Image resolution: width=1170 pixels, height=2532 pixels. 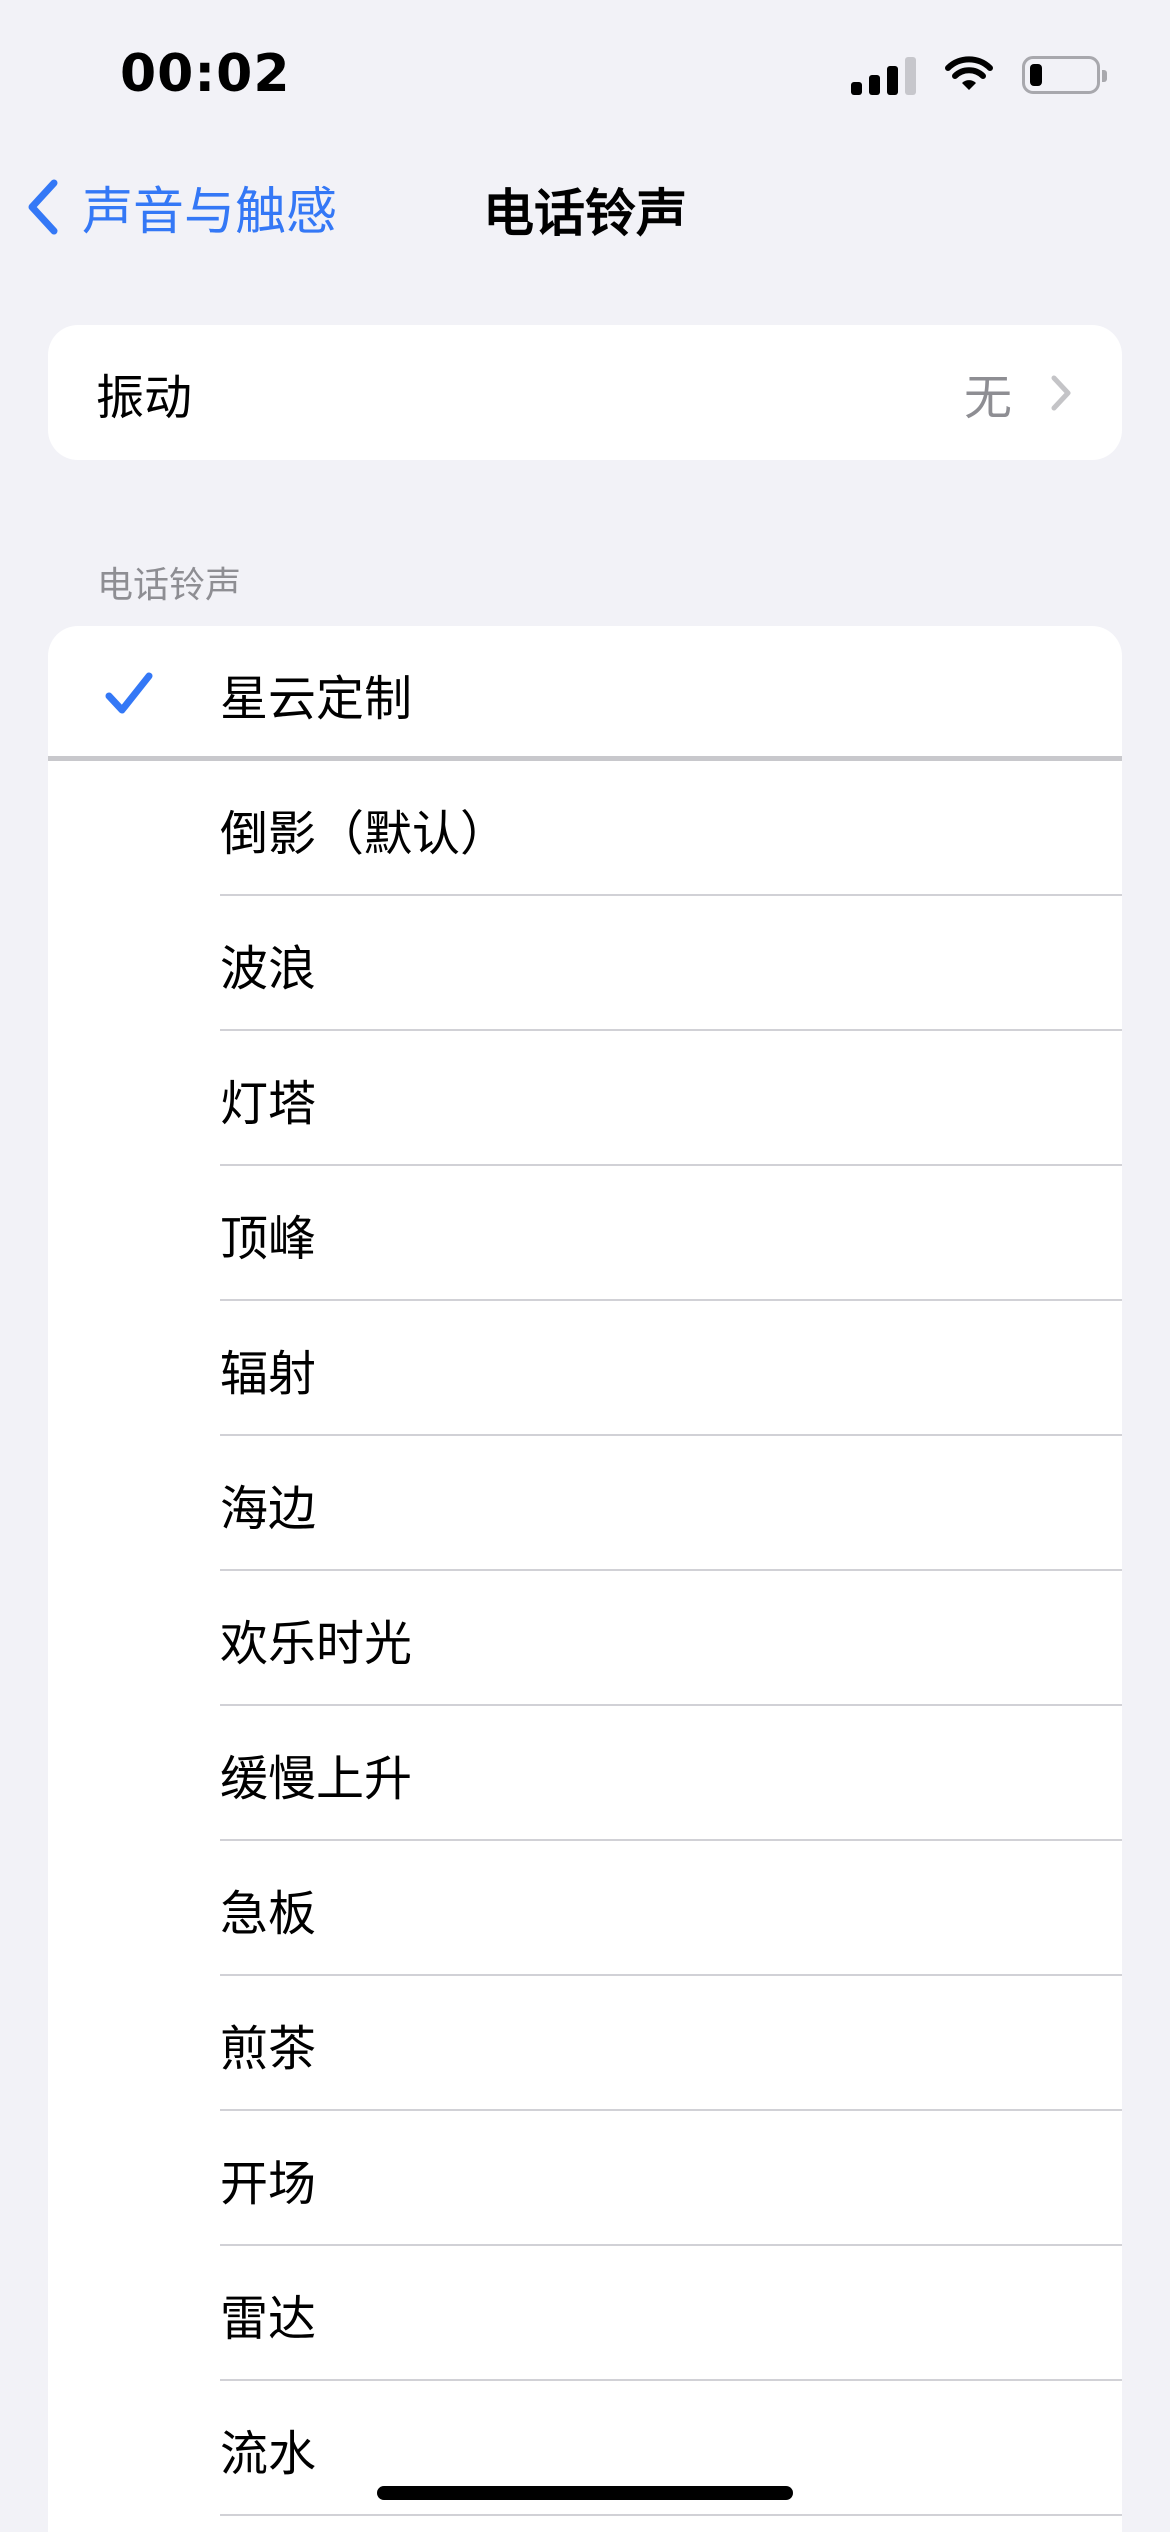 I want to click on vibration-group: 振动 无, so click(x=585, y=392).